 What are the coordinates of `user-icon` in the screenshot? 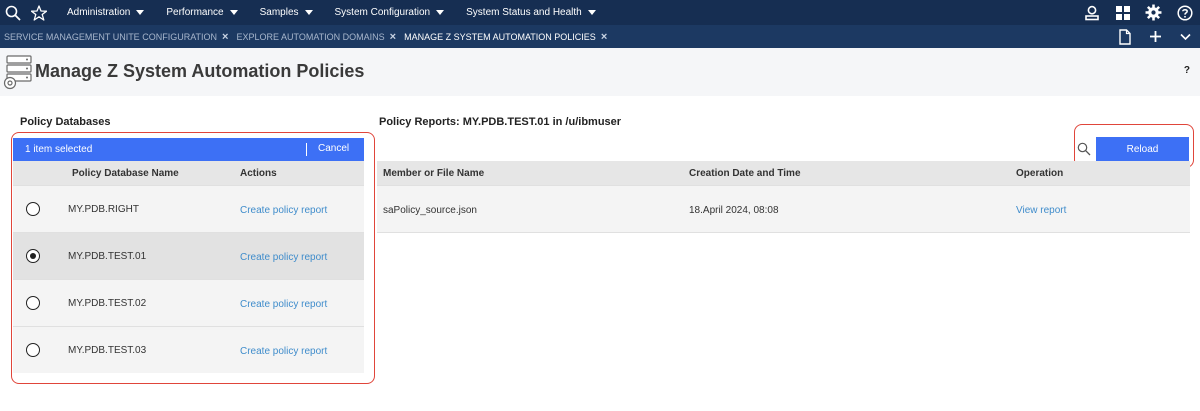 It's located at (1091, 12).